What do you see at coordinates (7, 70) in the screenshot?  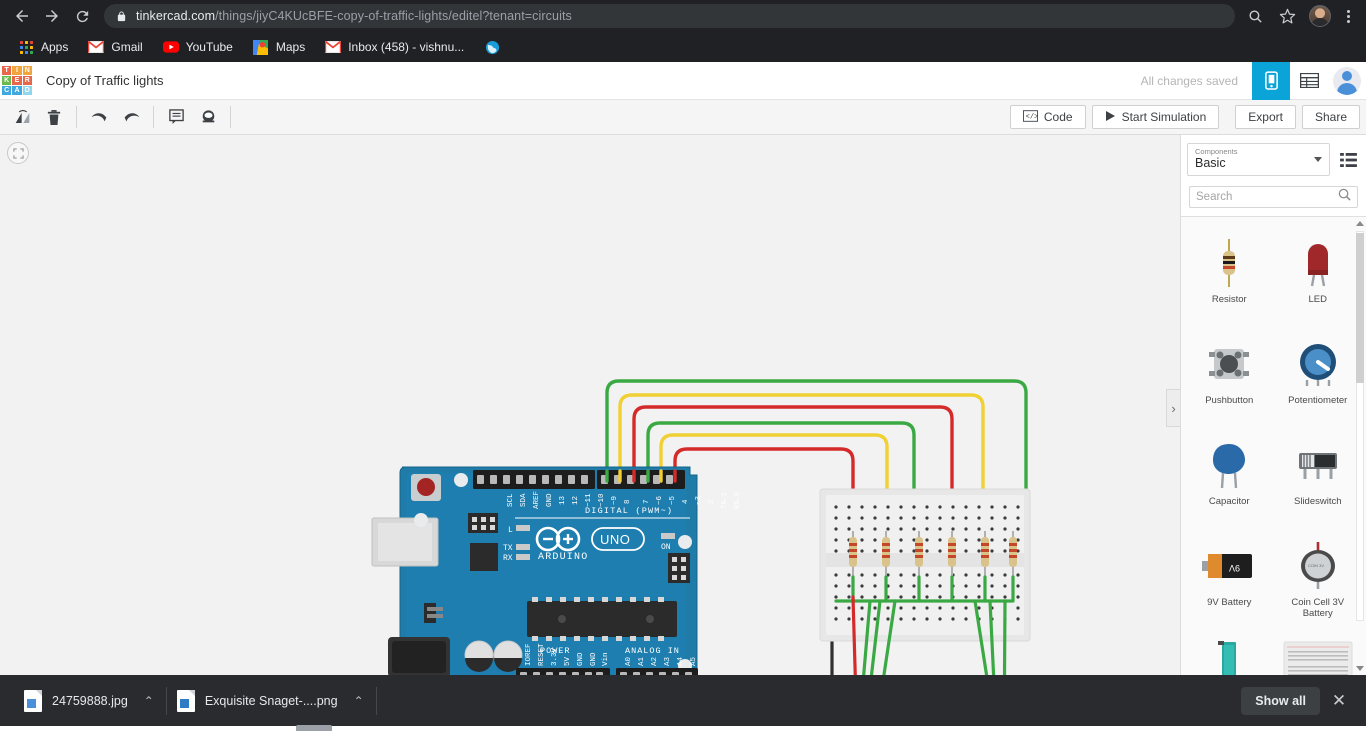 I see `logo-tile: T` at bounding box center [7, 70].